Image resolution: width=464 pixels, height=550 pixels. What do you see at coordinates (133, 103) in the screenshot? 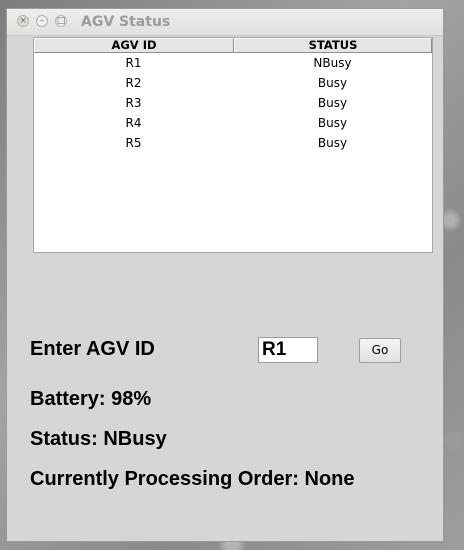
I see `agv-id-cell: R3` at bounding box center [133, 103].